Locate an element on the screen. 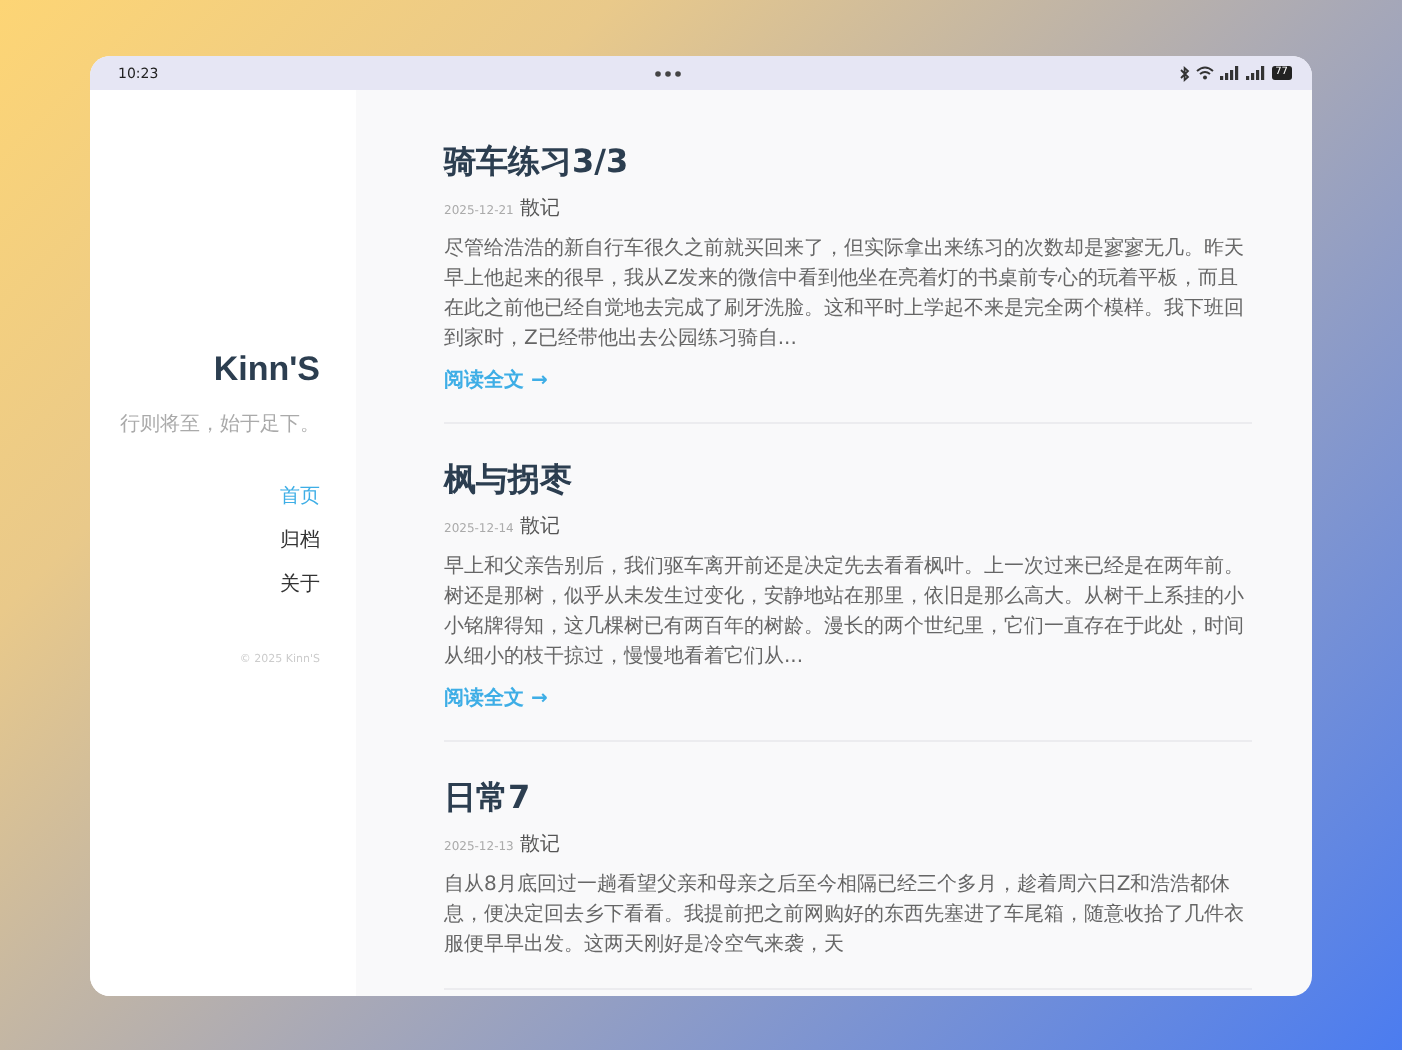 The height and width of the screenshot is (1050, 1402). post-excerpt: 自从8月底回过一趟看望父亲和母亲之后至今相隔已经三个多月，趁着周六日Z和浩浩都休息，便决定回去乡下看看。我提前把之前网购好的东西先塞进了车尾箱，随意收拾了几件衣服便早早出发。这两天刚好是冷空气来袭，天 is located at coordinates (845, 915).